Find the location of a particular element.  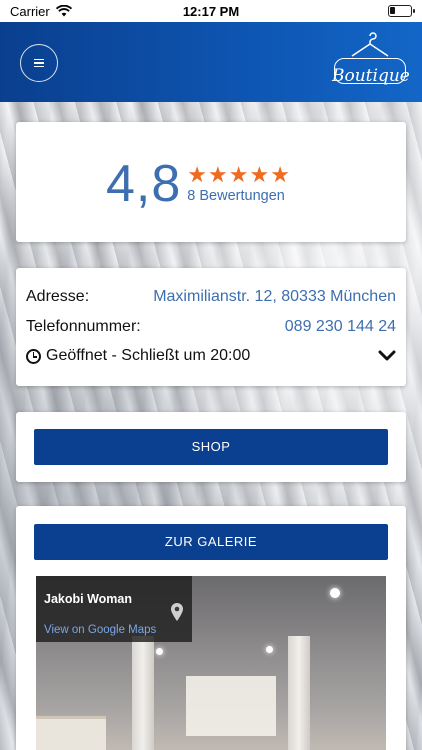

rating-details: ★ ★ ★ ★ ★ 8 Bewertungen is located at coordinates (238, 184).